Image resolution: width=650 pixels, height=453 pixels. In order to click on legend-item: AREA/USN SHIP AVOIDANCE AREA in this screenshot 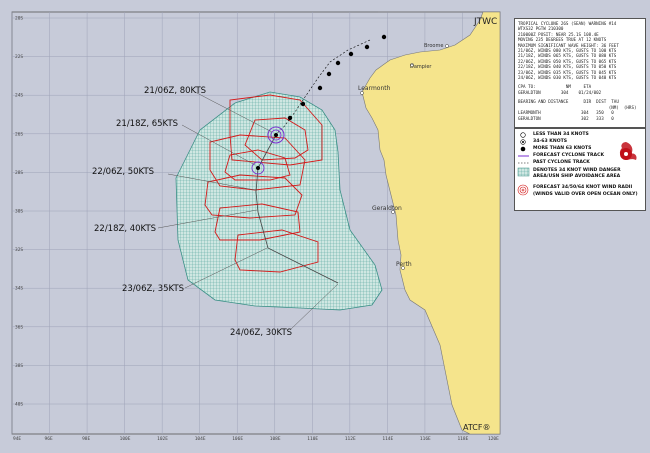, I will do `click(577, 176)`.